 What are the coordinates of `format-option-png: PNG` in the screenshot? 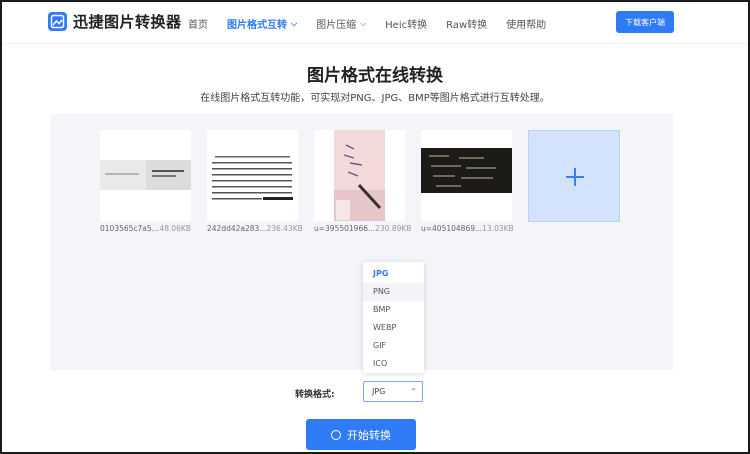 It's located at (393, 292).